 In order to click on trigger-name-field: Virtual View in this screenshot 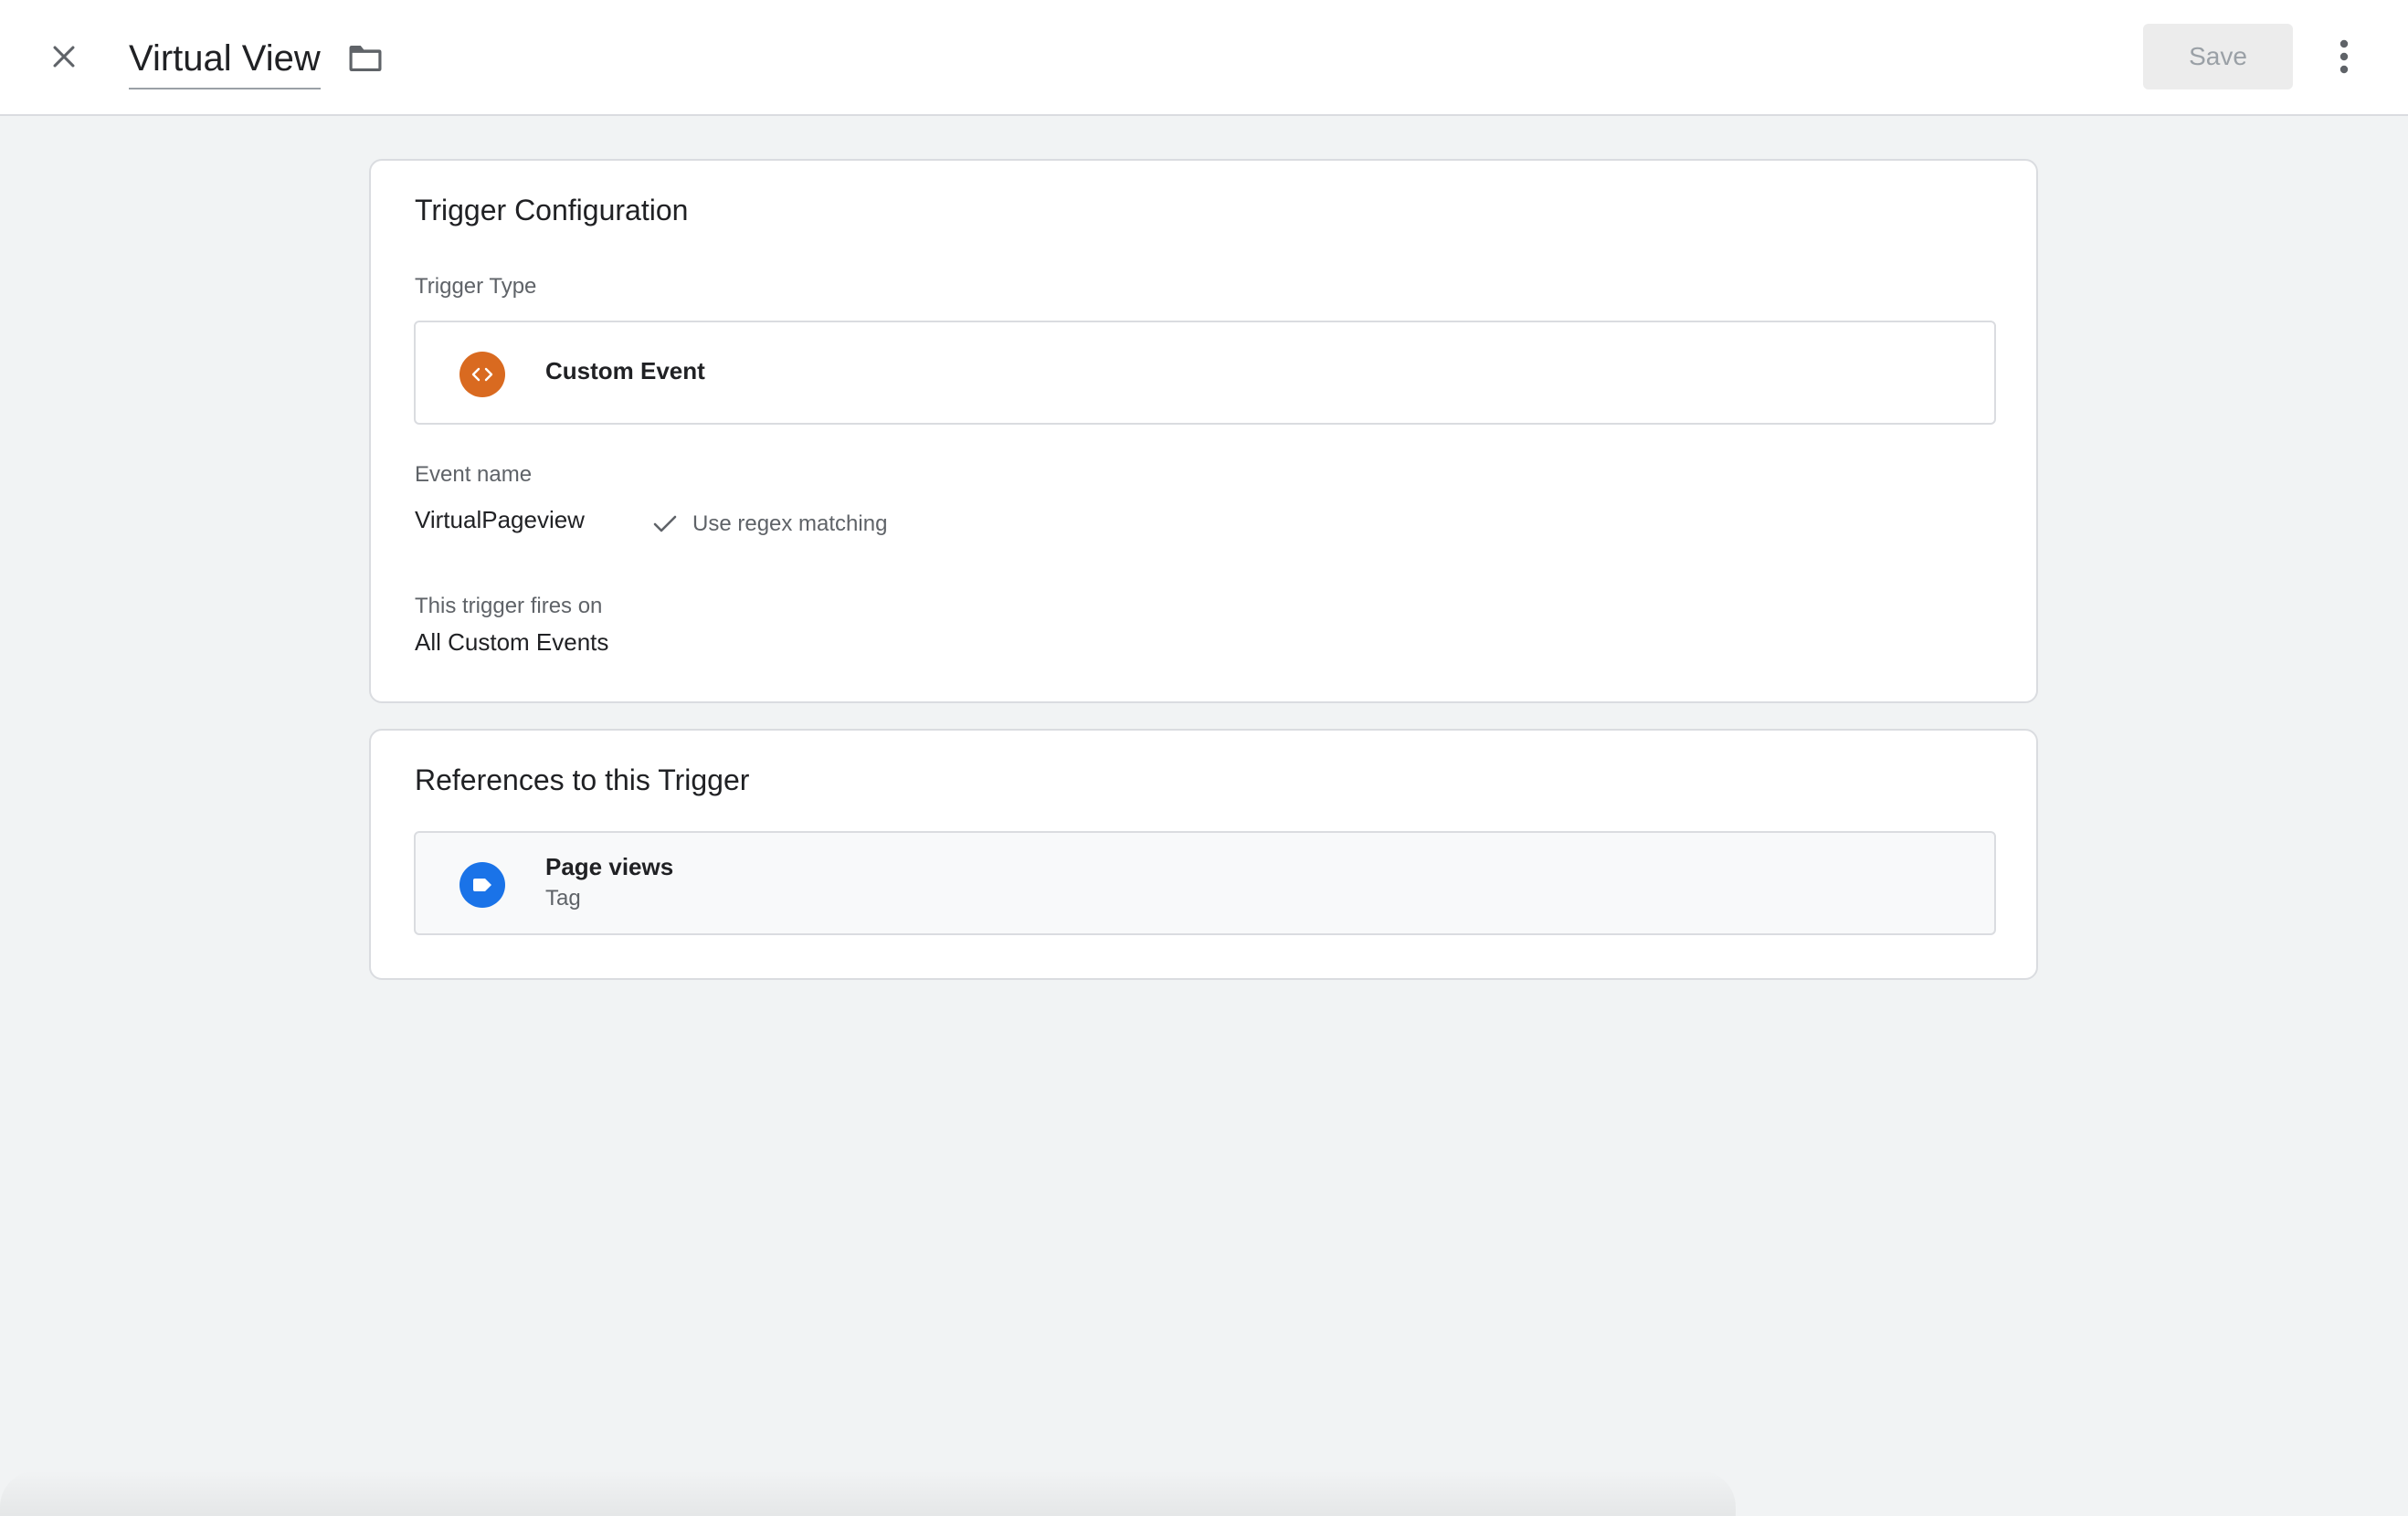, I will do `click(225, 61)`.